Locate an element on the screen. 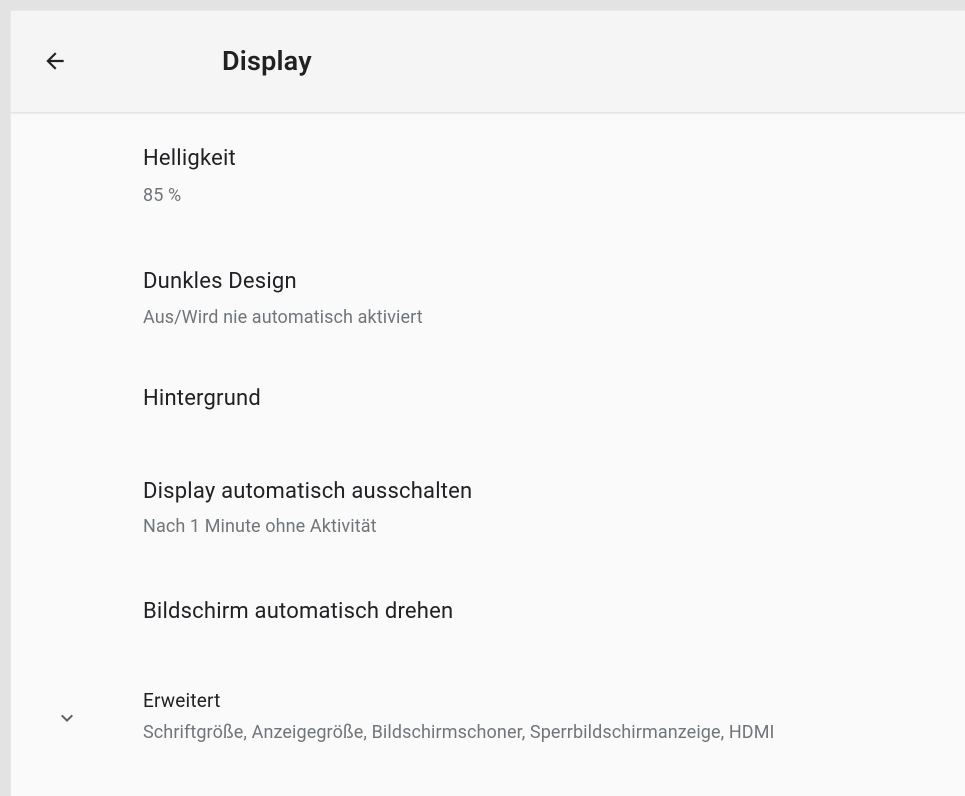  setting-title: Helligkeit is located at coordinates (189, 158).